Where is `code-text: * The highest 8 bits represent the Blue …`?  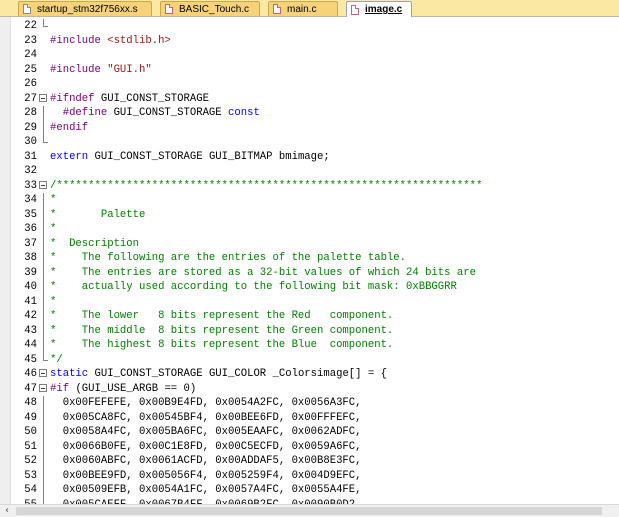
code-text: * The highest 8 bits represent the Blue … is located at coordinates (221, 345).